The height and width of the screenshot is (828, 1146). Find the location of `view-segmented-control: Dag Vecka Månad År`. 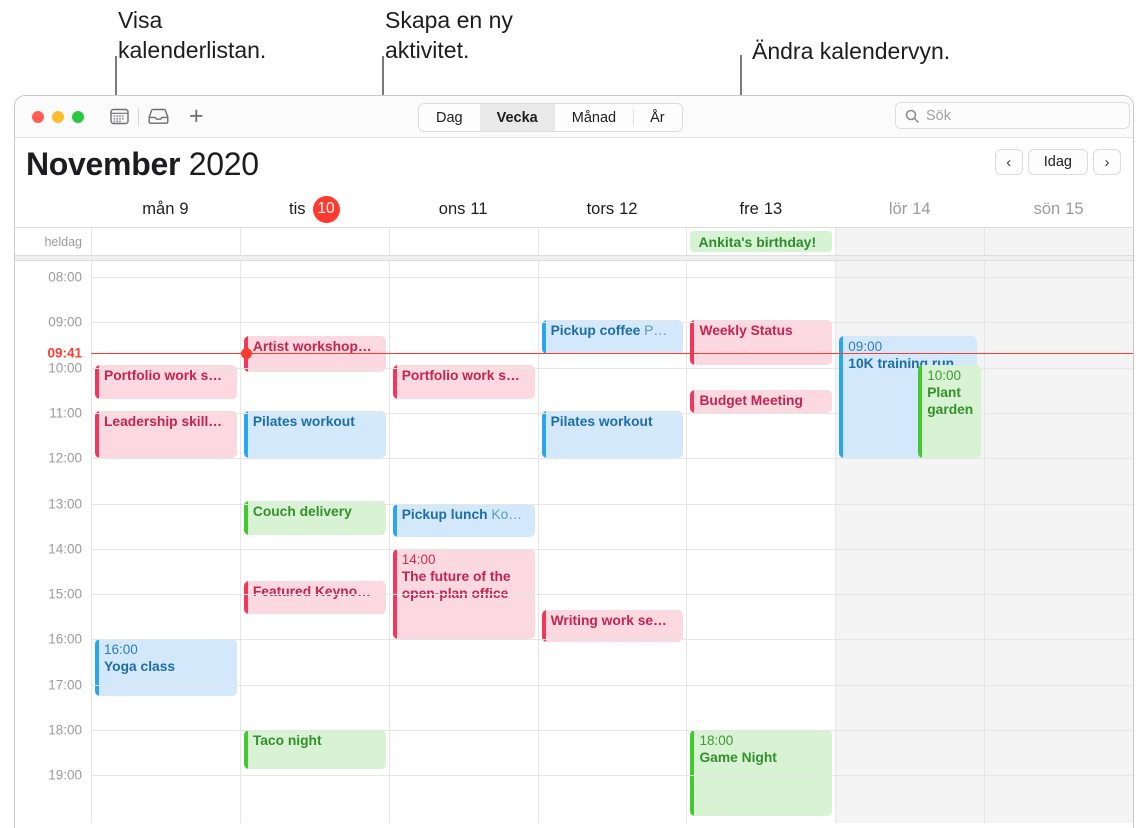

view-segmented-control: Dag Vecka Månad År is located at coordinates (550, 117).